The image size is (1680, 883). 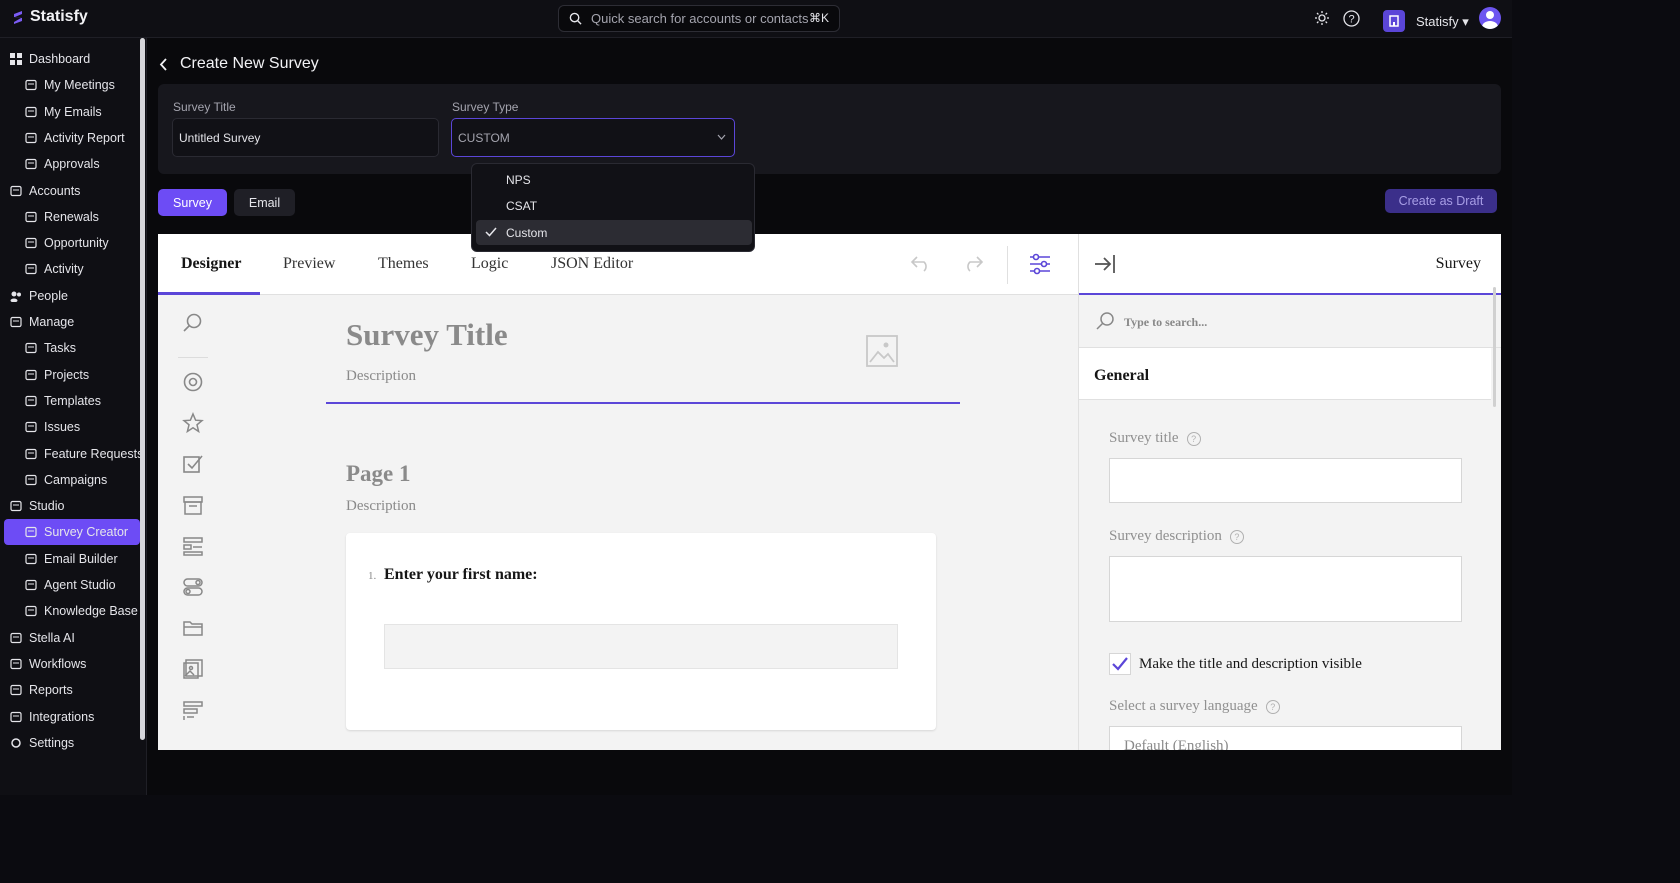 What do you see at coordinates (39, 296) in the screenshot?
I see `sidebar-item-people: People` at bounding box center [39, 296].